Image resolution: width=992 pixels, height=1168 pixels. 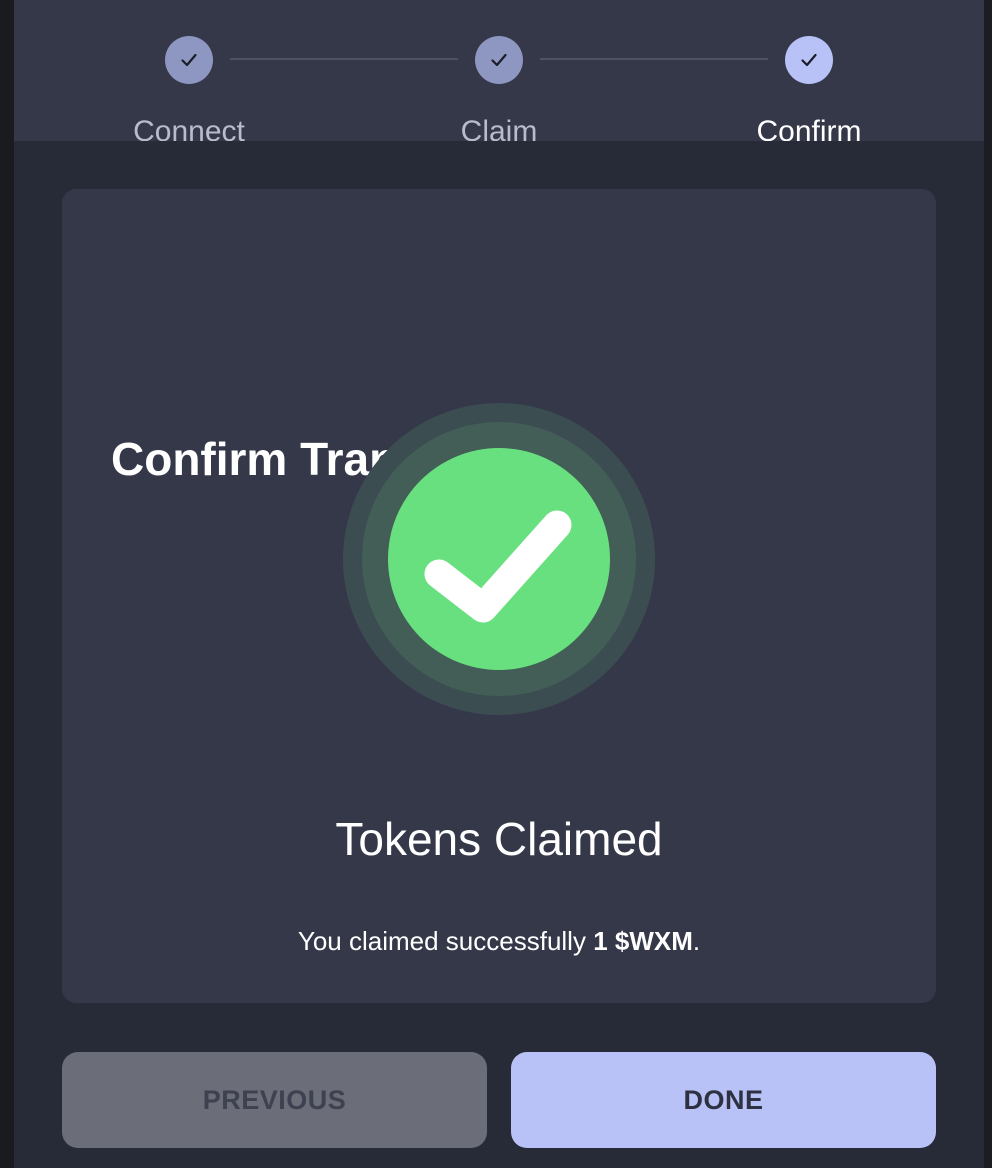 I want to click on step-connect-label: Connect, so click(x=189, y=128).